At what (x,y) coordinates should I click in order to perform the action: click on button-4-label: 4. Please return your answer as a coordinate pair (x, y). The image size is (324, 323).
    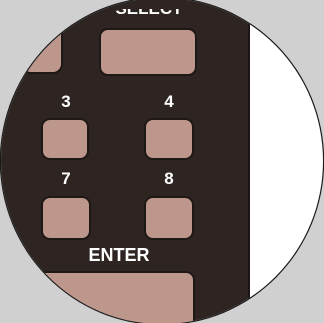
    Looking at the image, I should click on (169, 101).